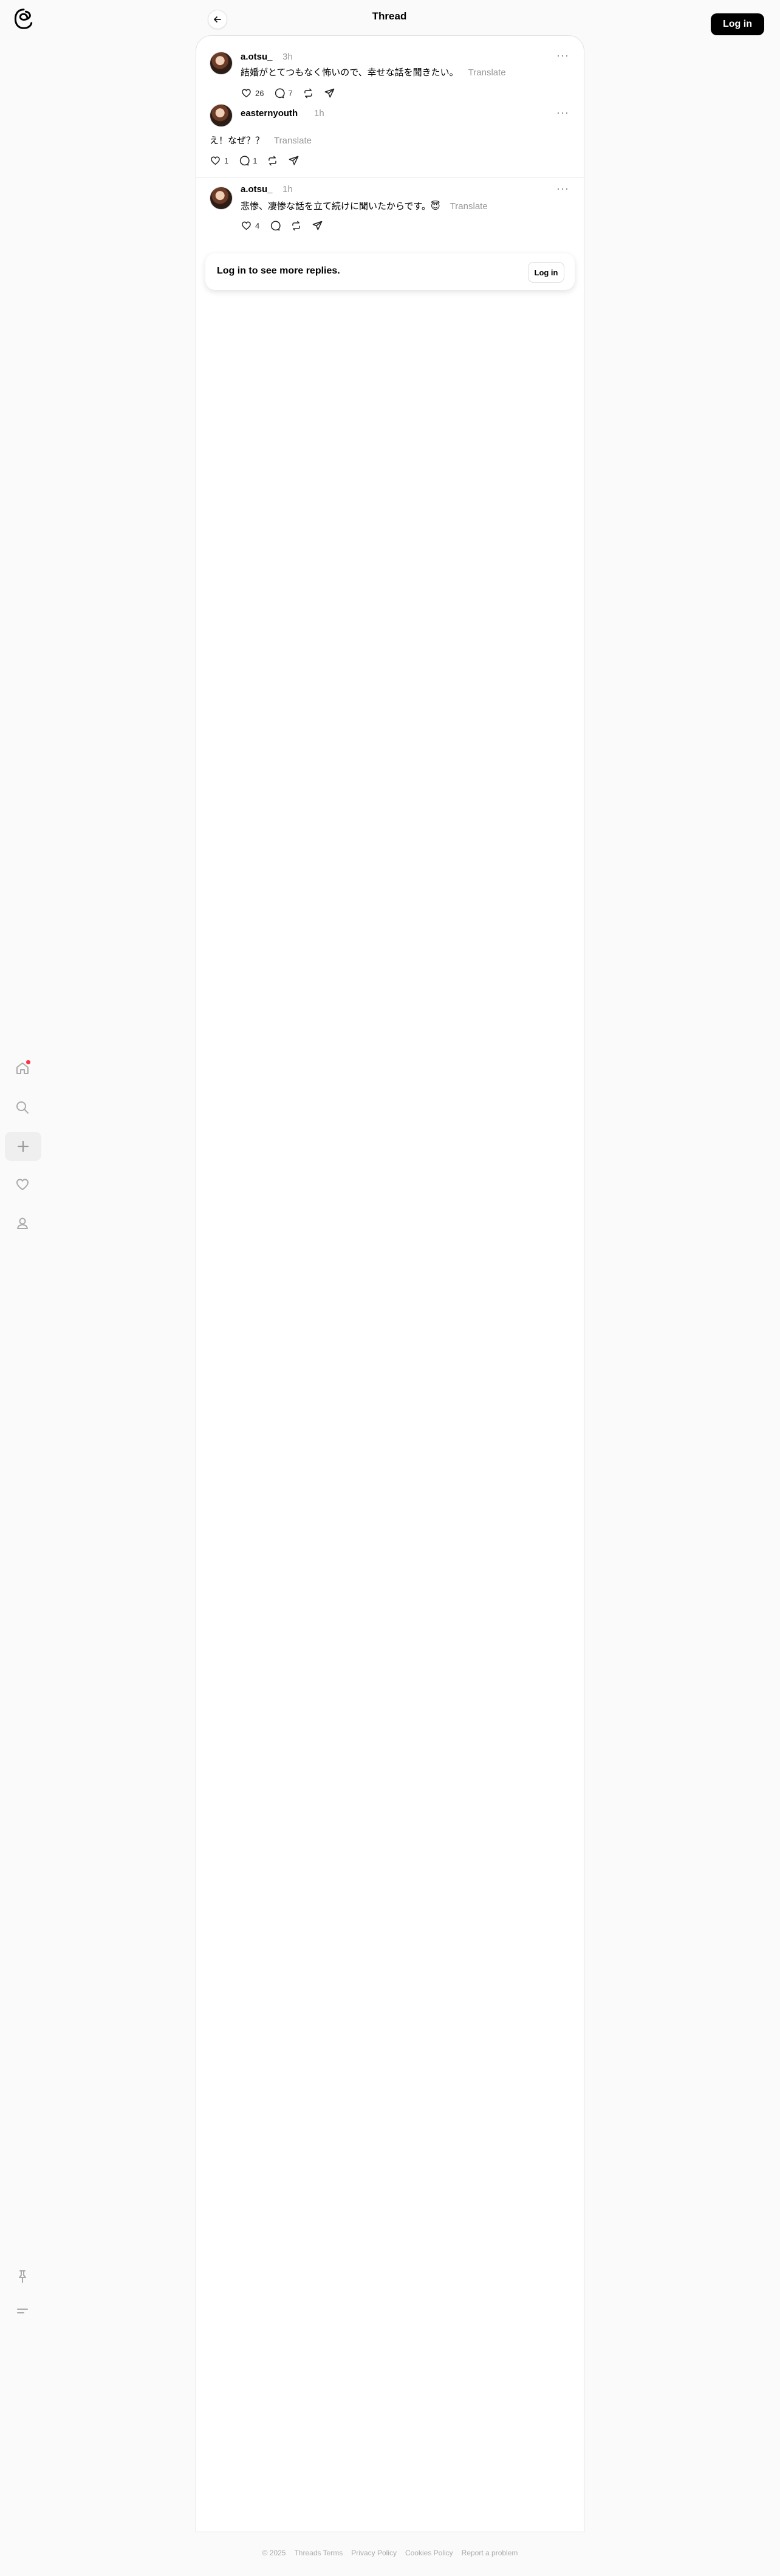  I want to click on notification-dot, so click(28, 1062).